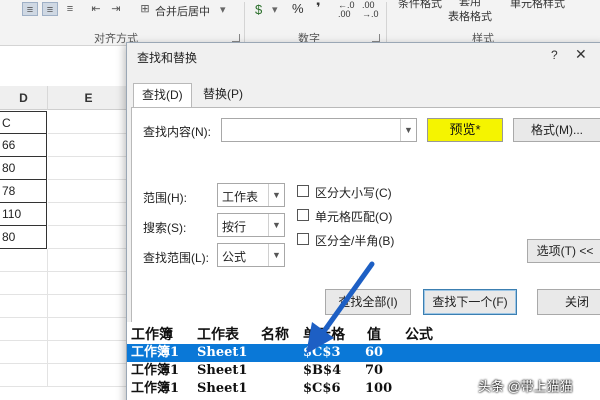 This screenshot has width=600, height=400. Describe the element at coordinates (340, 307) in the screenshot. I see `annotation-arrow-icon` at that location.